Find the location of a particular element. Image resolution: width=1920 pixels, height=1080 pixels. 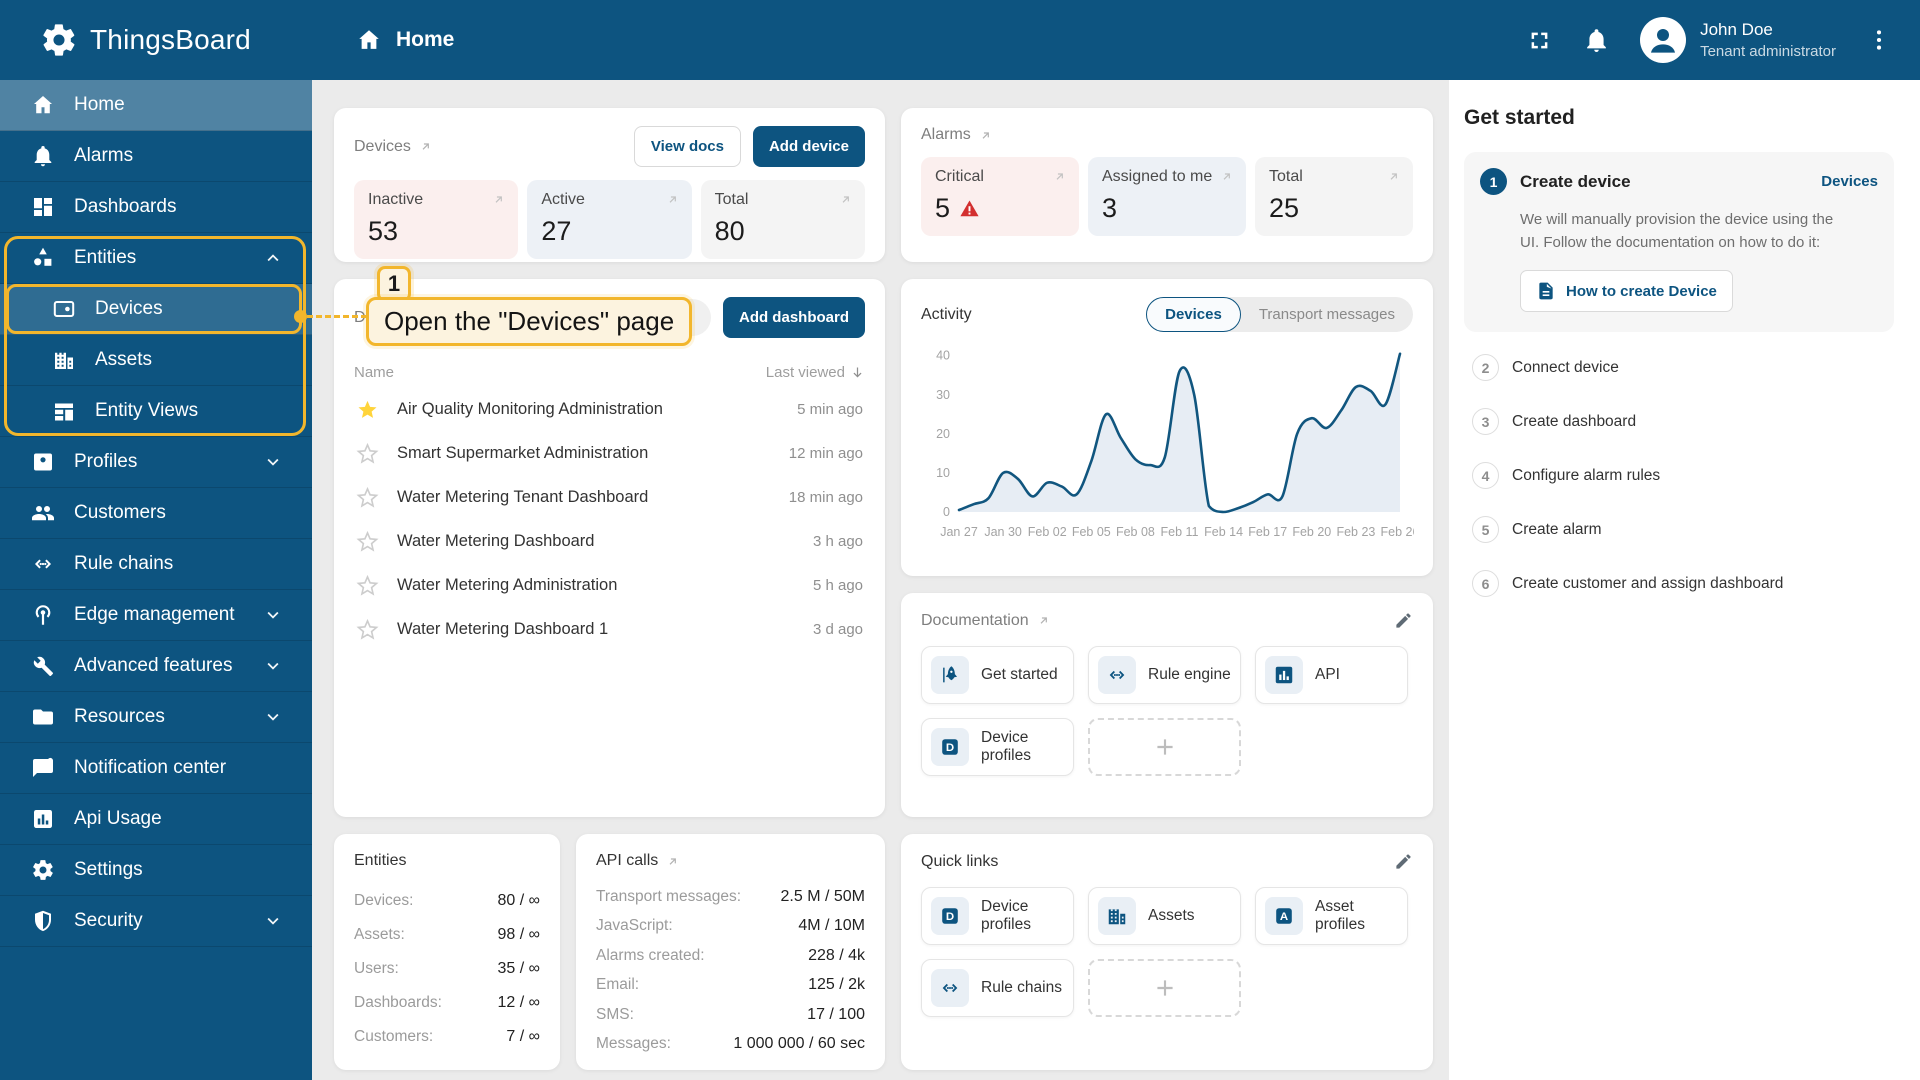

sidebar-item-resources: Resources is located at coordinates (156, 717).